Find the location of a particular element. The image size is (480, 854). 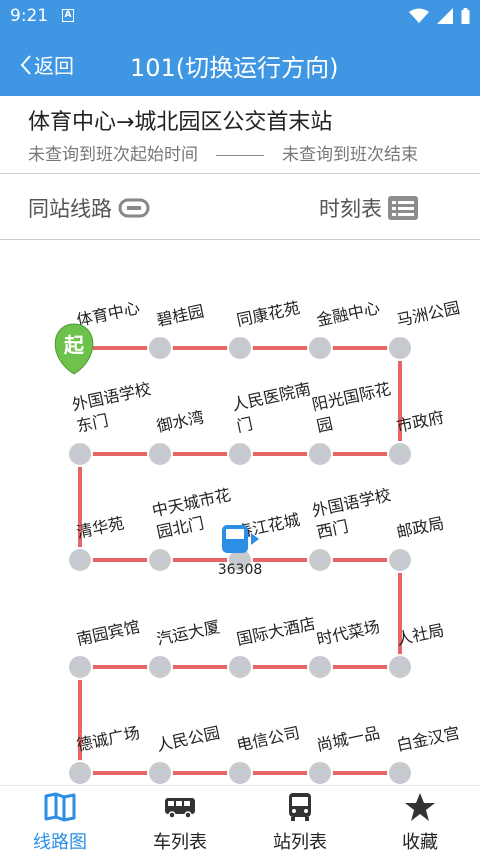

station-label: 人社局 is located at coordinates (420, 634).